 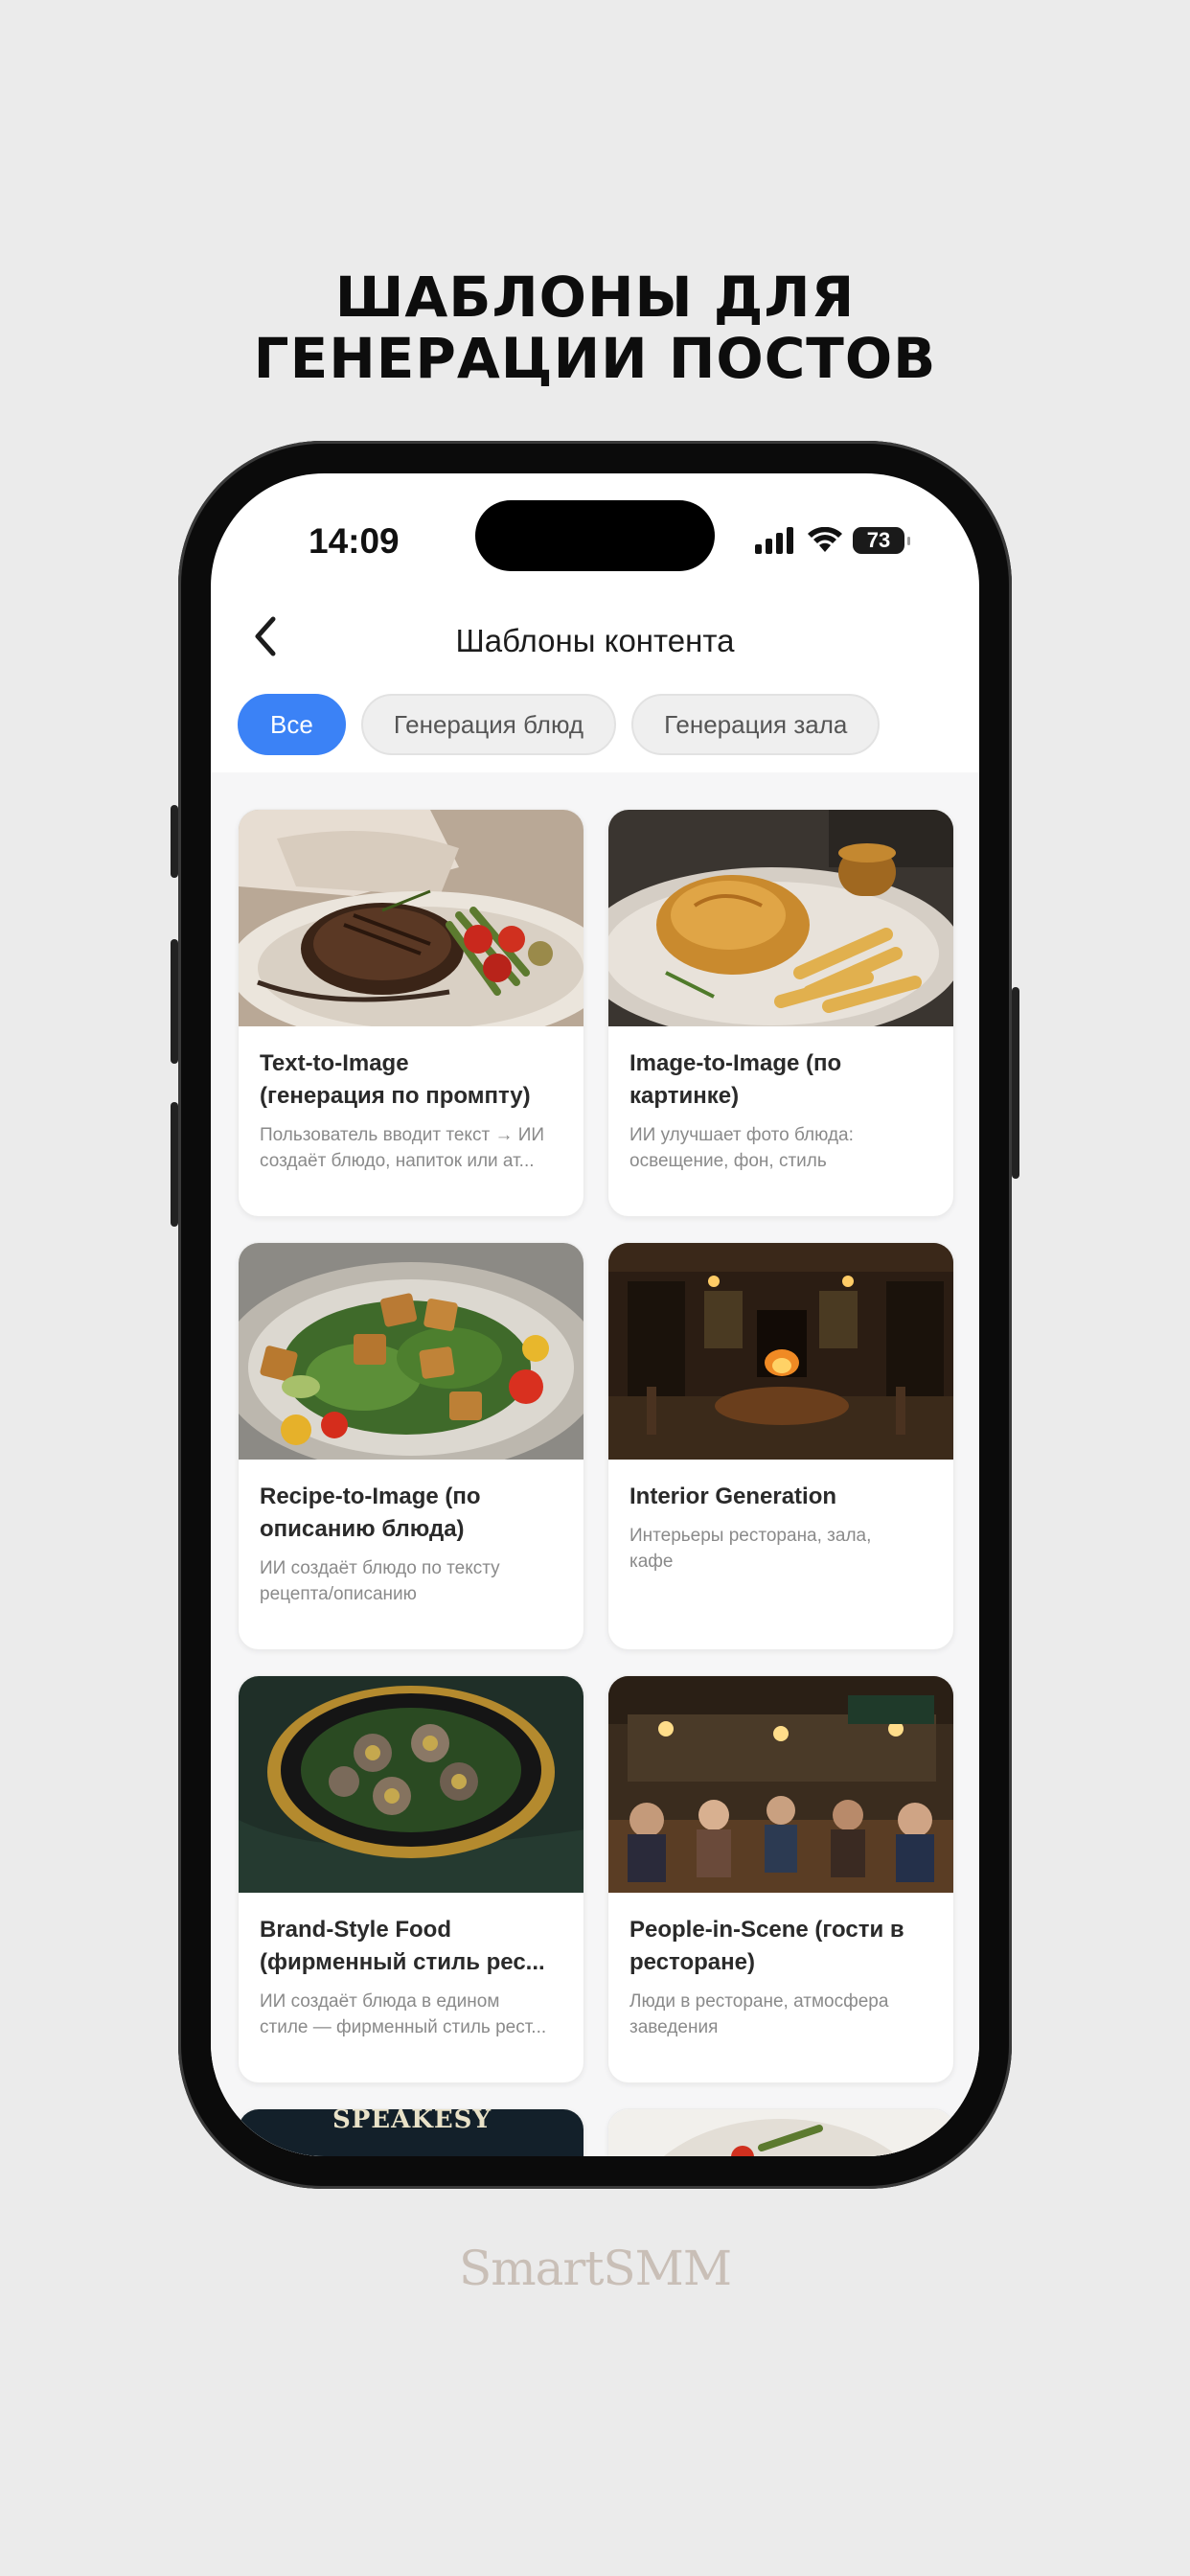 I want to click on card-title-line: ресторане), so click(x=692, y=1962).